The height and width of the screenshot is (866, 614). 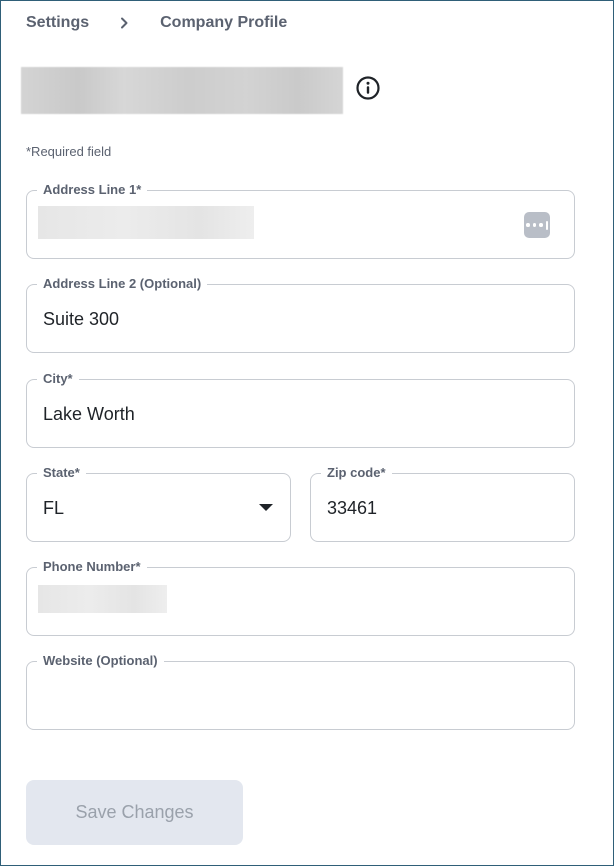 What do you see at coordinates (57, 23) in the screenshot?
I see `breadcrumb-settings-link: Settings` at bounding box center [57, 23].